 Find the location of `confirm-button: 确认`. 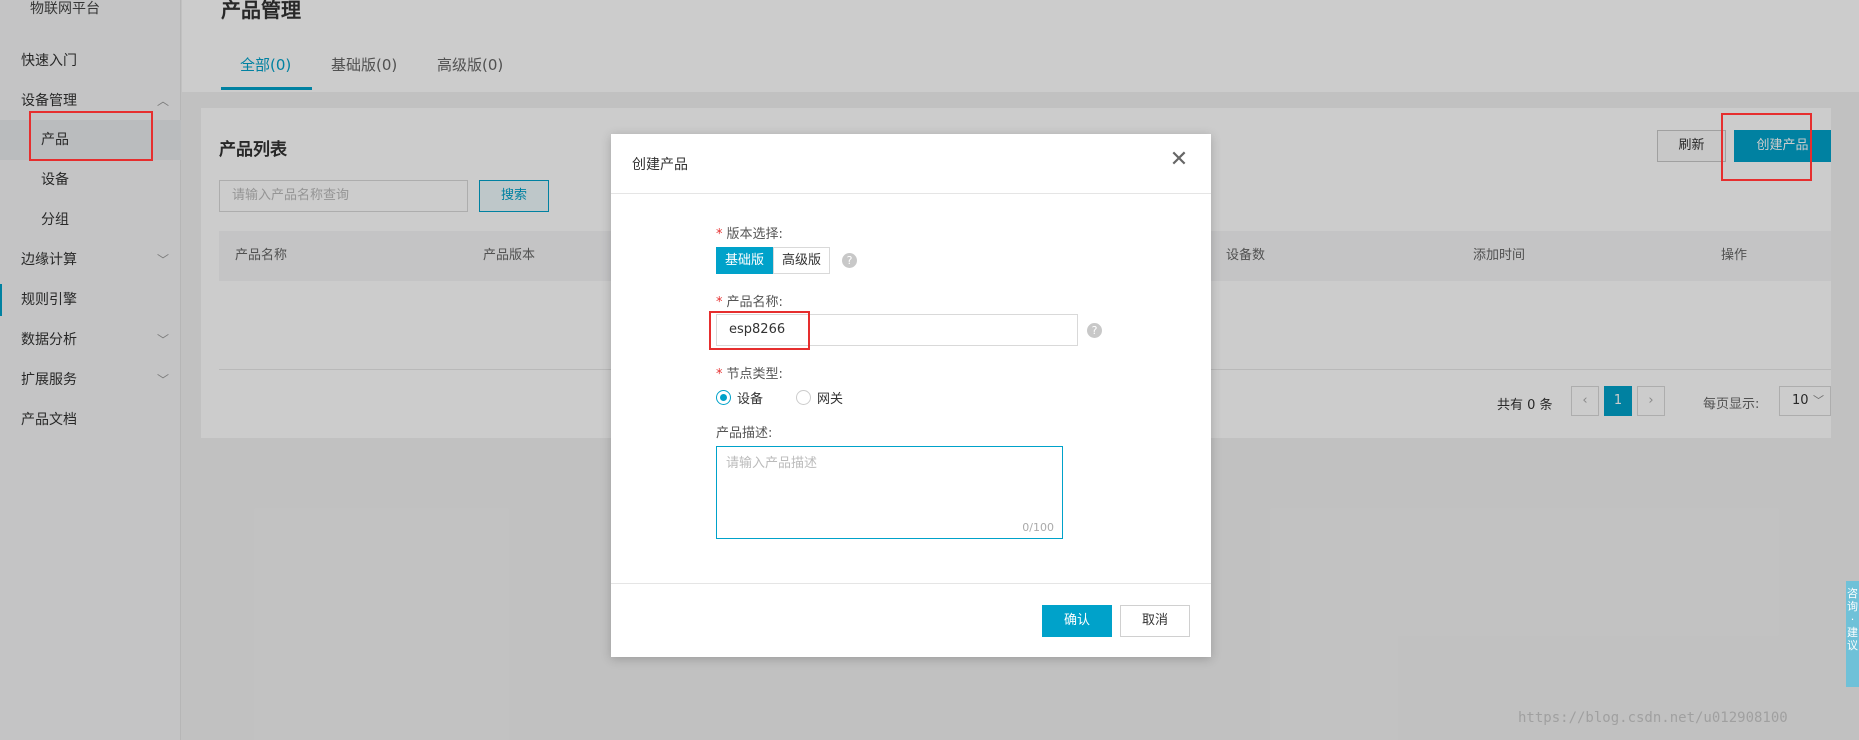

confirm-button: 确认 is located at coordinates (1077, 621).